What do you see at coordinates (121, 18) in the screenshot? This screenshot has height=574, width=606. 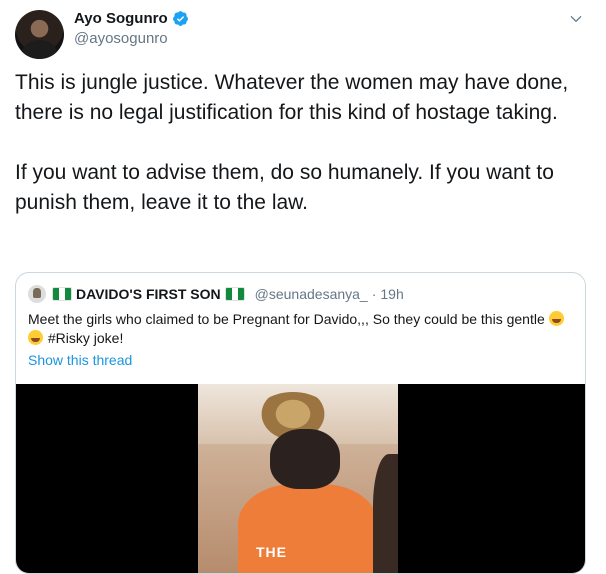 I see `author-display-name: Ayo Sogunro` at bounding box center [121, 18].